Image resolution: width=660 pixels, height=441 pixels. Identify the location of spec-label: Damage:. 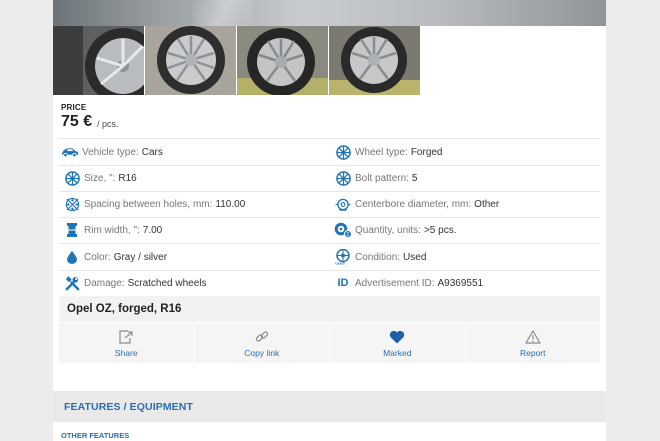
(104, 283).